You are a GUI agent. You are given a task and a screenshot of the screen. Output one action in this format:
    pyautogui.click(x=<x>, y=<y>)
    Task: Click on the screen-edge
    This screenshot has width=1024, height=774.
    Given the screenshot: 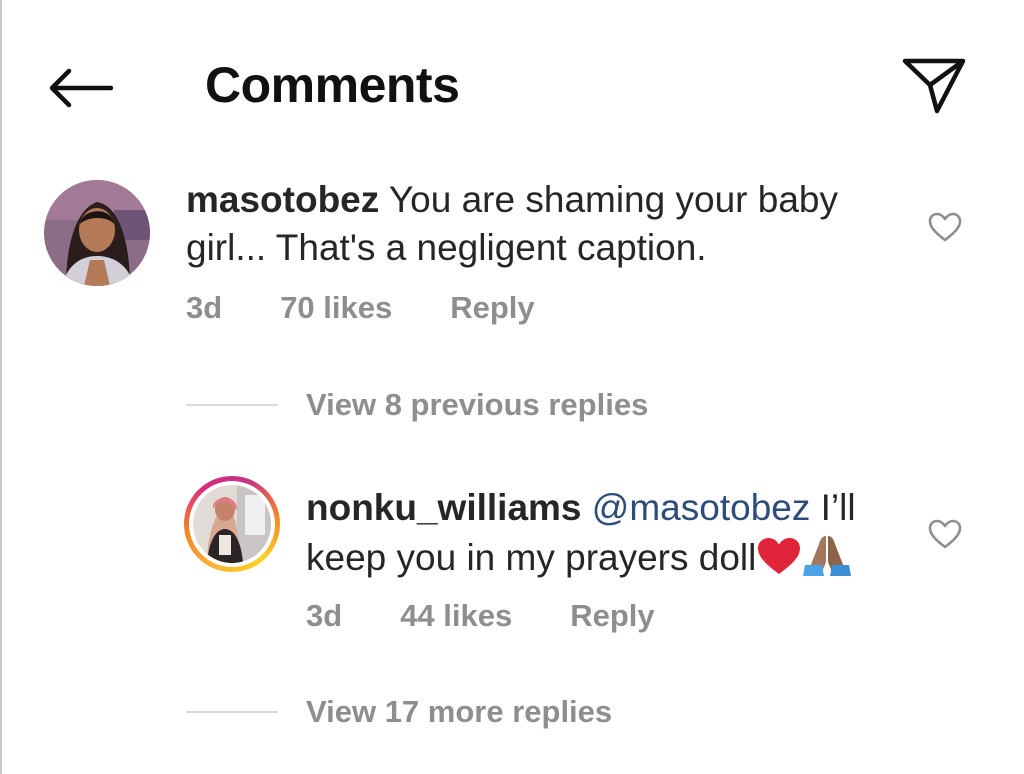 What is the action you would take?
    pyautogui.click(x=1, y=387)
    